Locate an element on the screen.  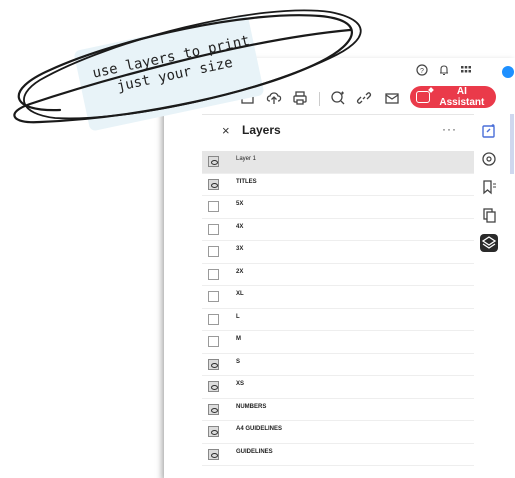
edit-icon is located at coordinates (489, 131).